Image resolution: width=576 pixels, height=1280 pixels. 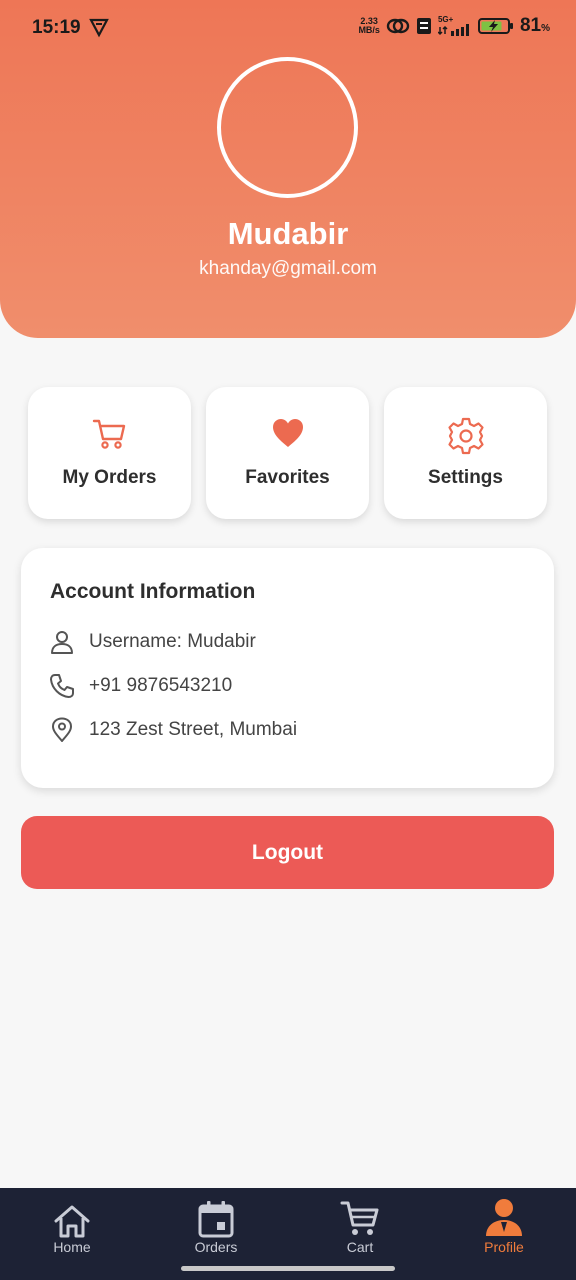 What do you see at coordinates (288, 1268) in the screenshot?
I see `home-indicator` at bounding box center [288, 1268].